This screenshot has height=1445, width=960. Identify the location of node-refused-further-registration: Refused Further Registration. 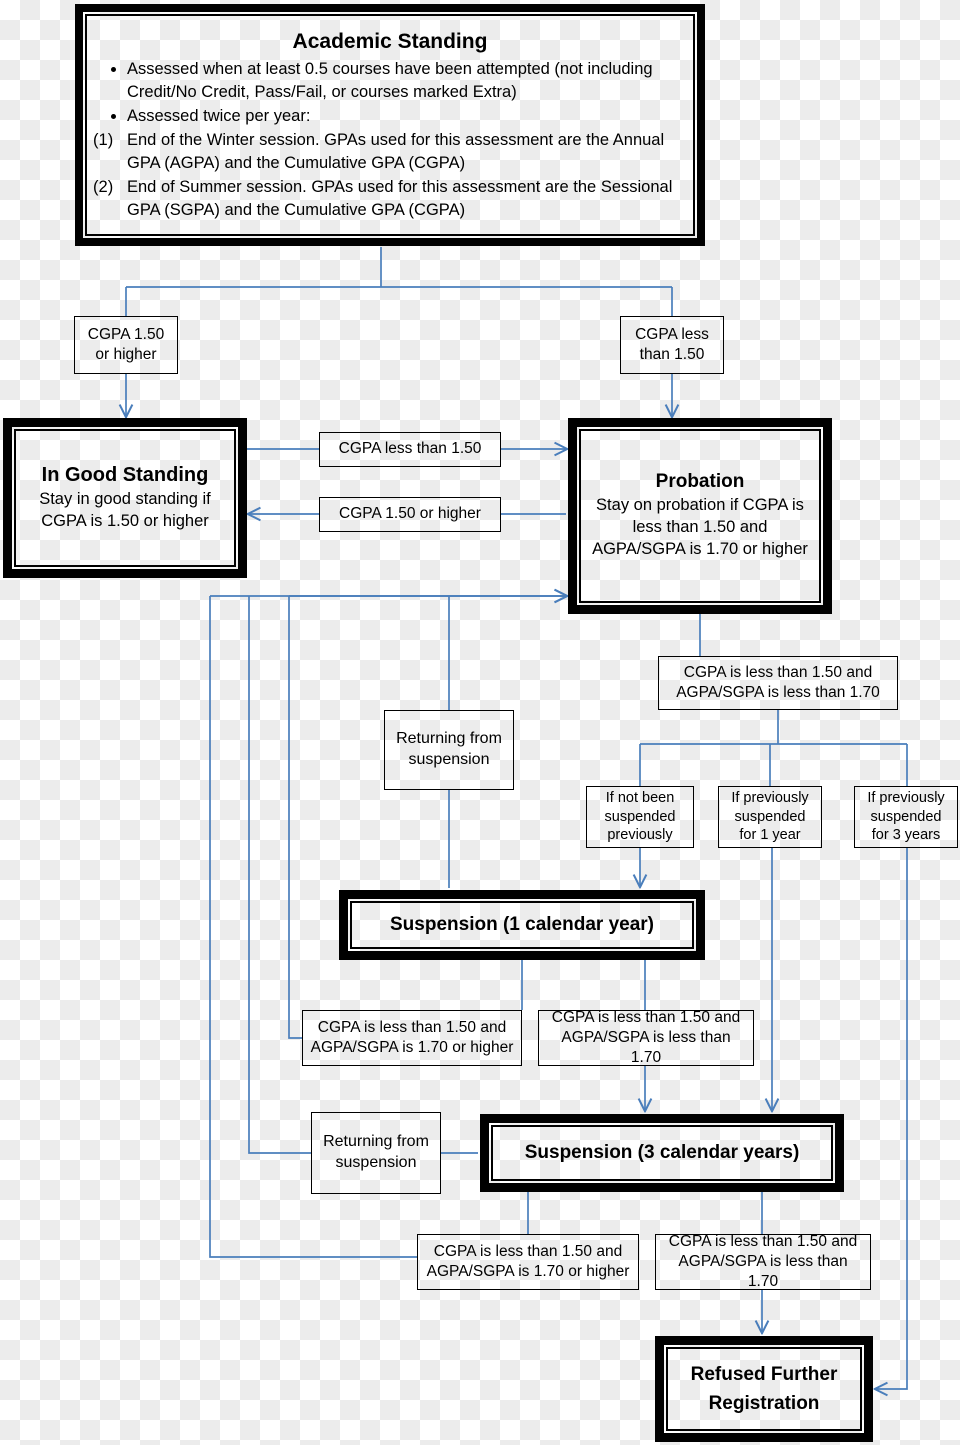
(764, 1389).